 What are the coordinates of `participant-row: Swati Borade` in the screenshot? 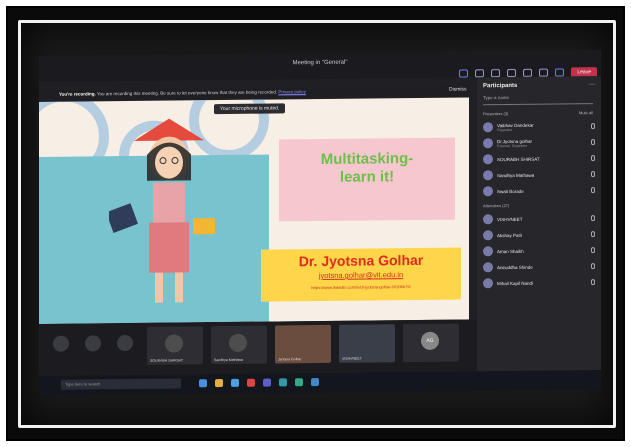 It's located at (539, 190).